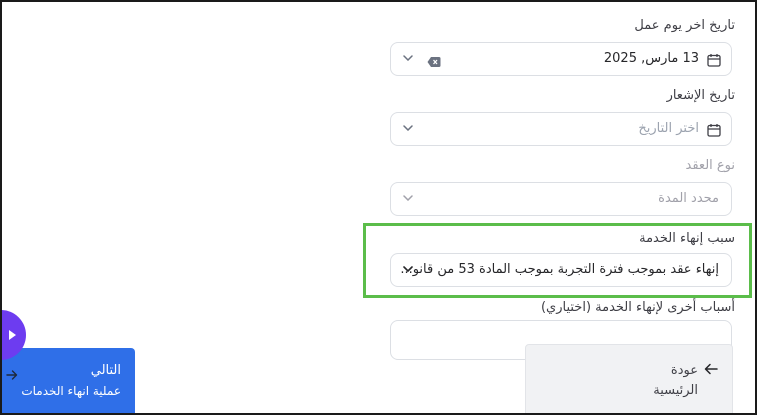 The image size is (757, 415). I want to click on back-to-home-button: عودة الرئيسية, so click(629, 378).